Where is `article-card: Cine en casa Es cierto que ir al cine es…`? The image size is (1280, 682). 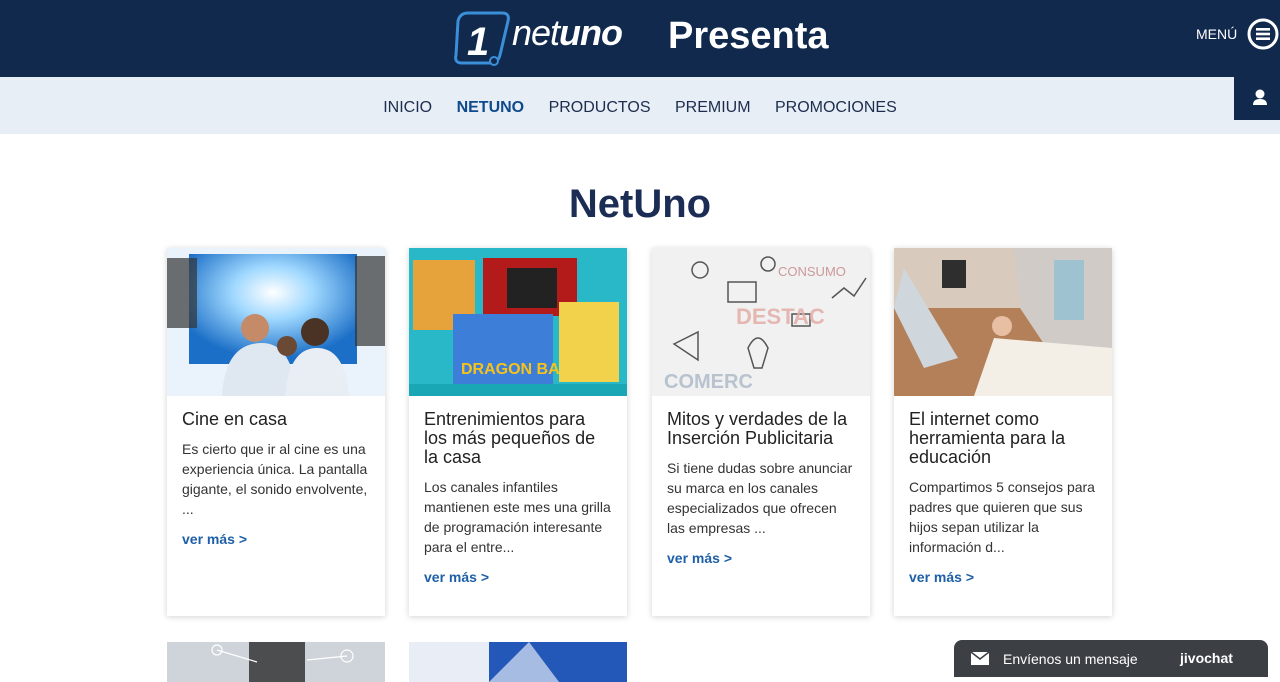 article-card: Cine en casa Es cierto que ir al cine es… is located at coordinates (276, 432).